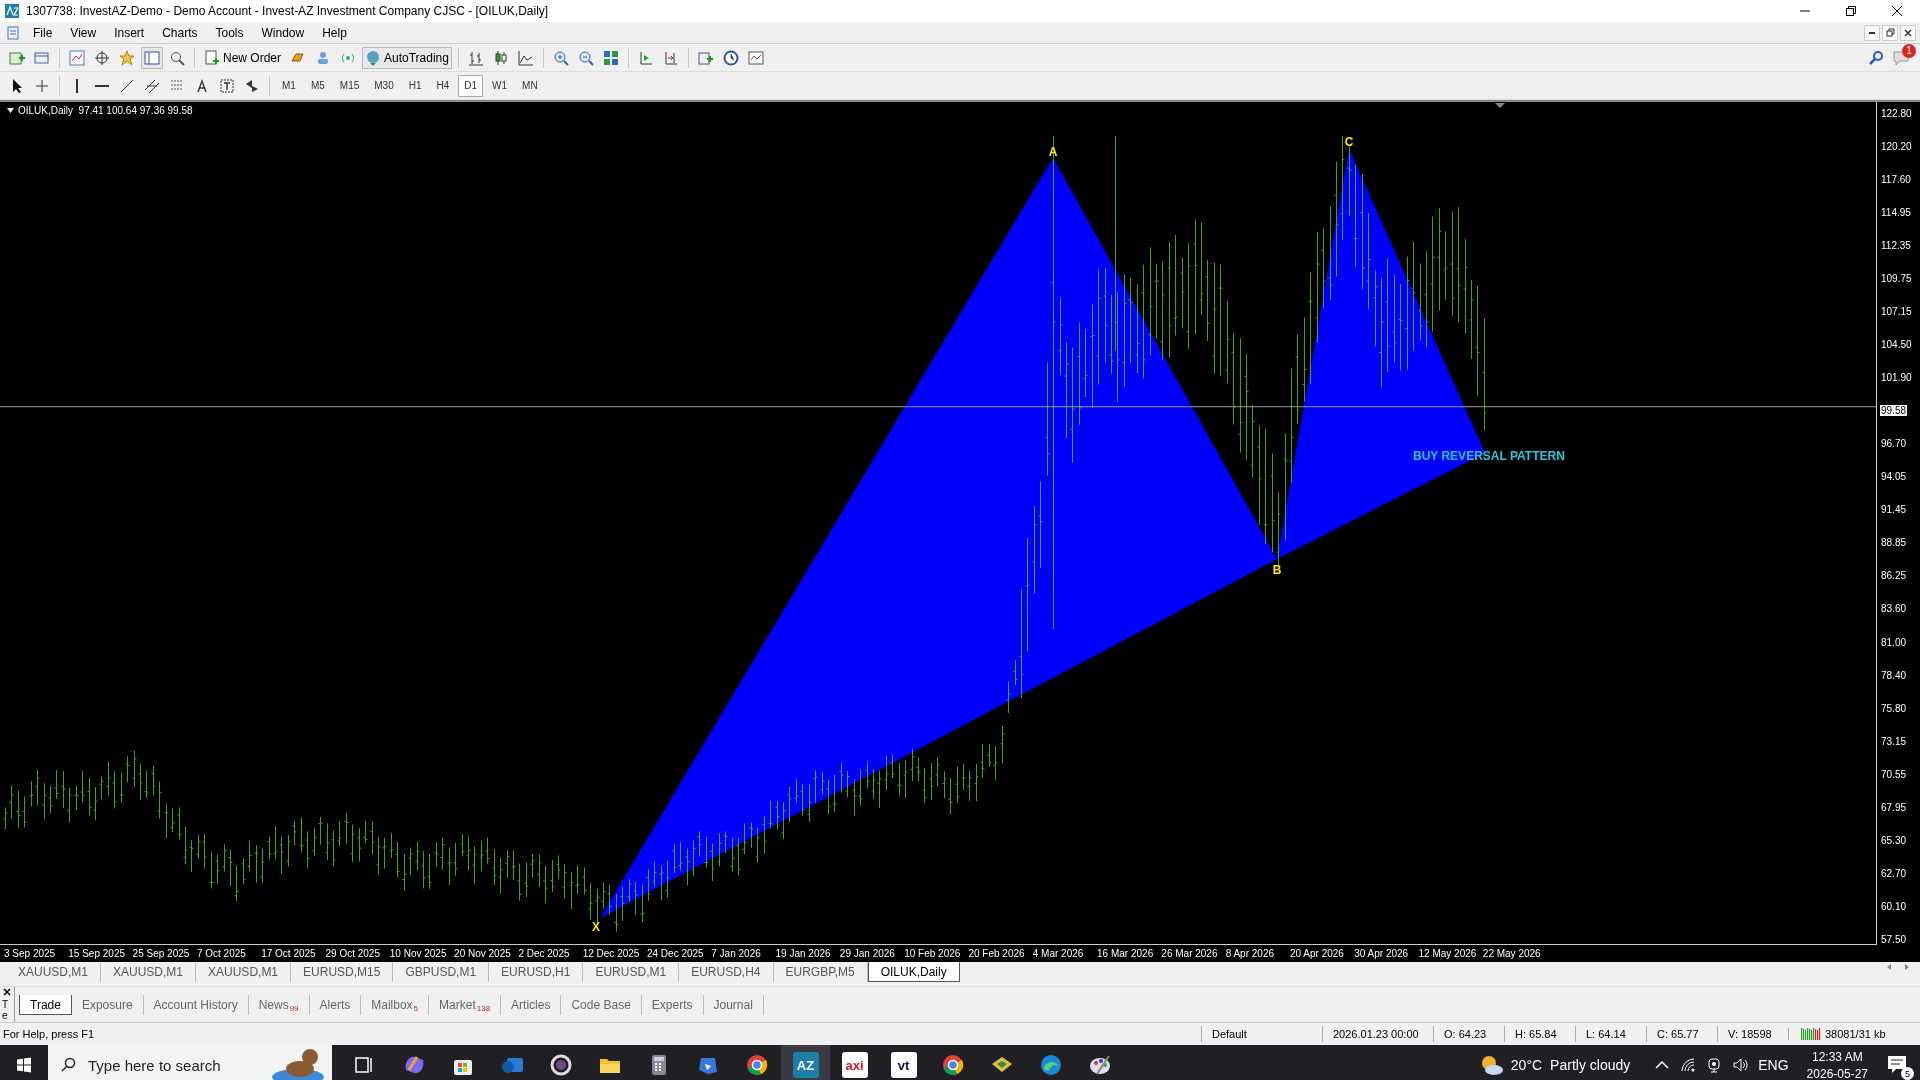  What do you see at coordinates (483, 953) in the screenshot?
I see `date-label: 20 Nov 2025` at bounding box center [483, 953].